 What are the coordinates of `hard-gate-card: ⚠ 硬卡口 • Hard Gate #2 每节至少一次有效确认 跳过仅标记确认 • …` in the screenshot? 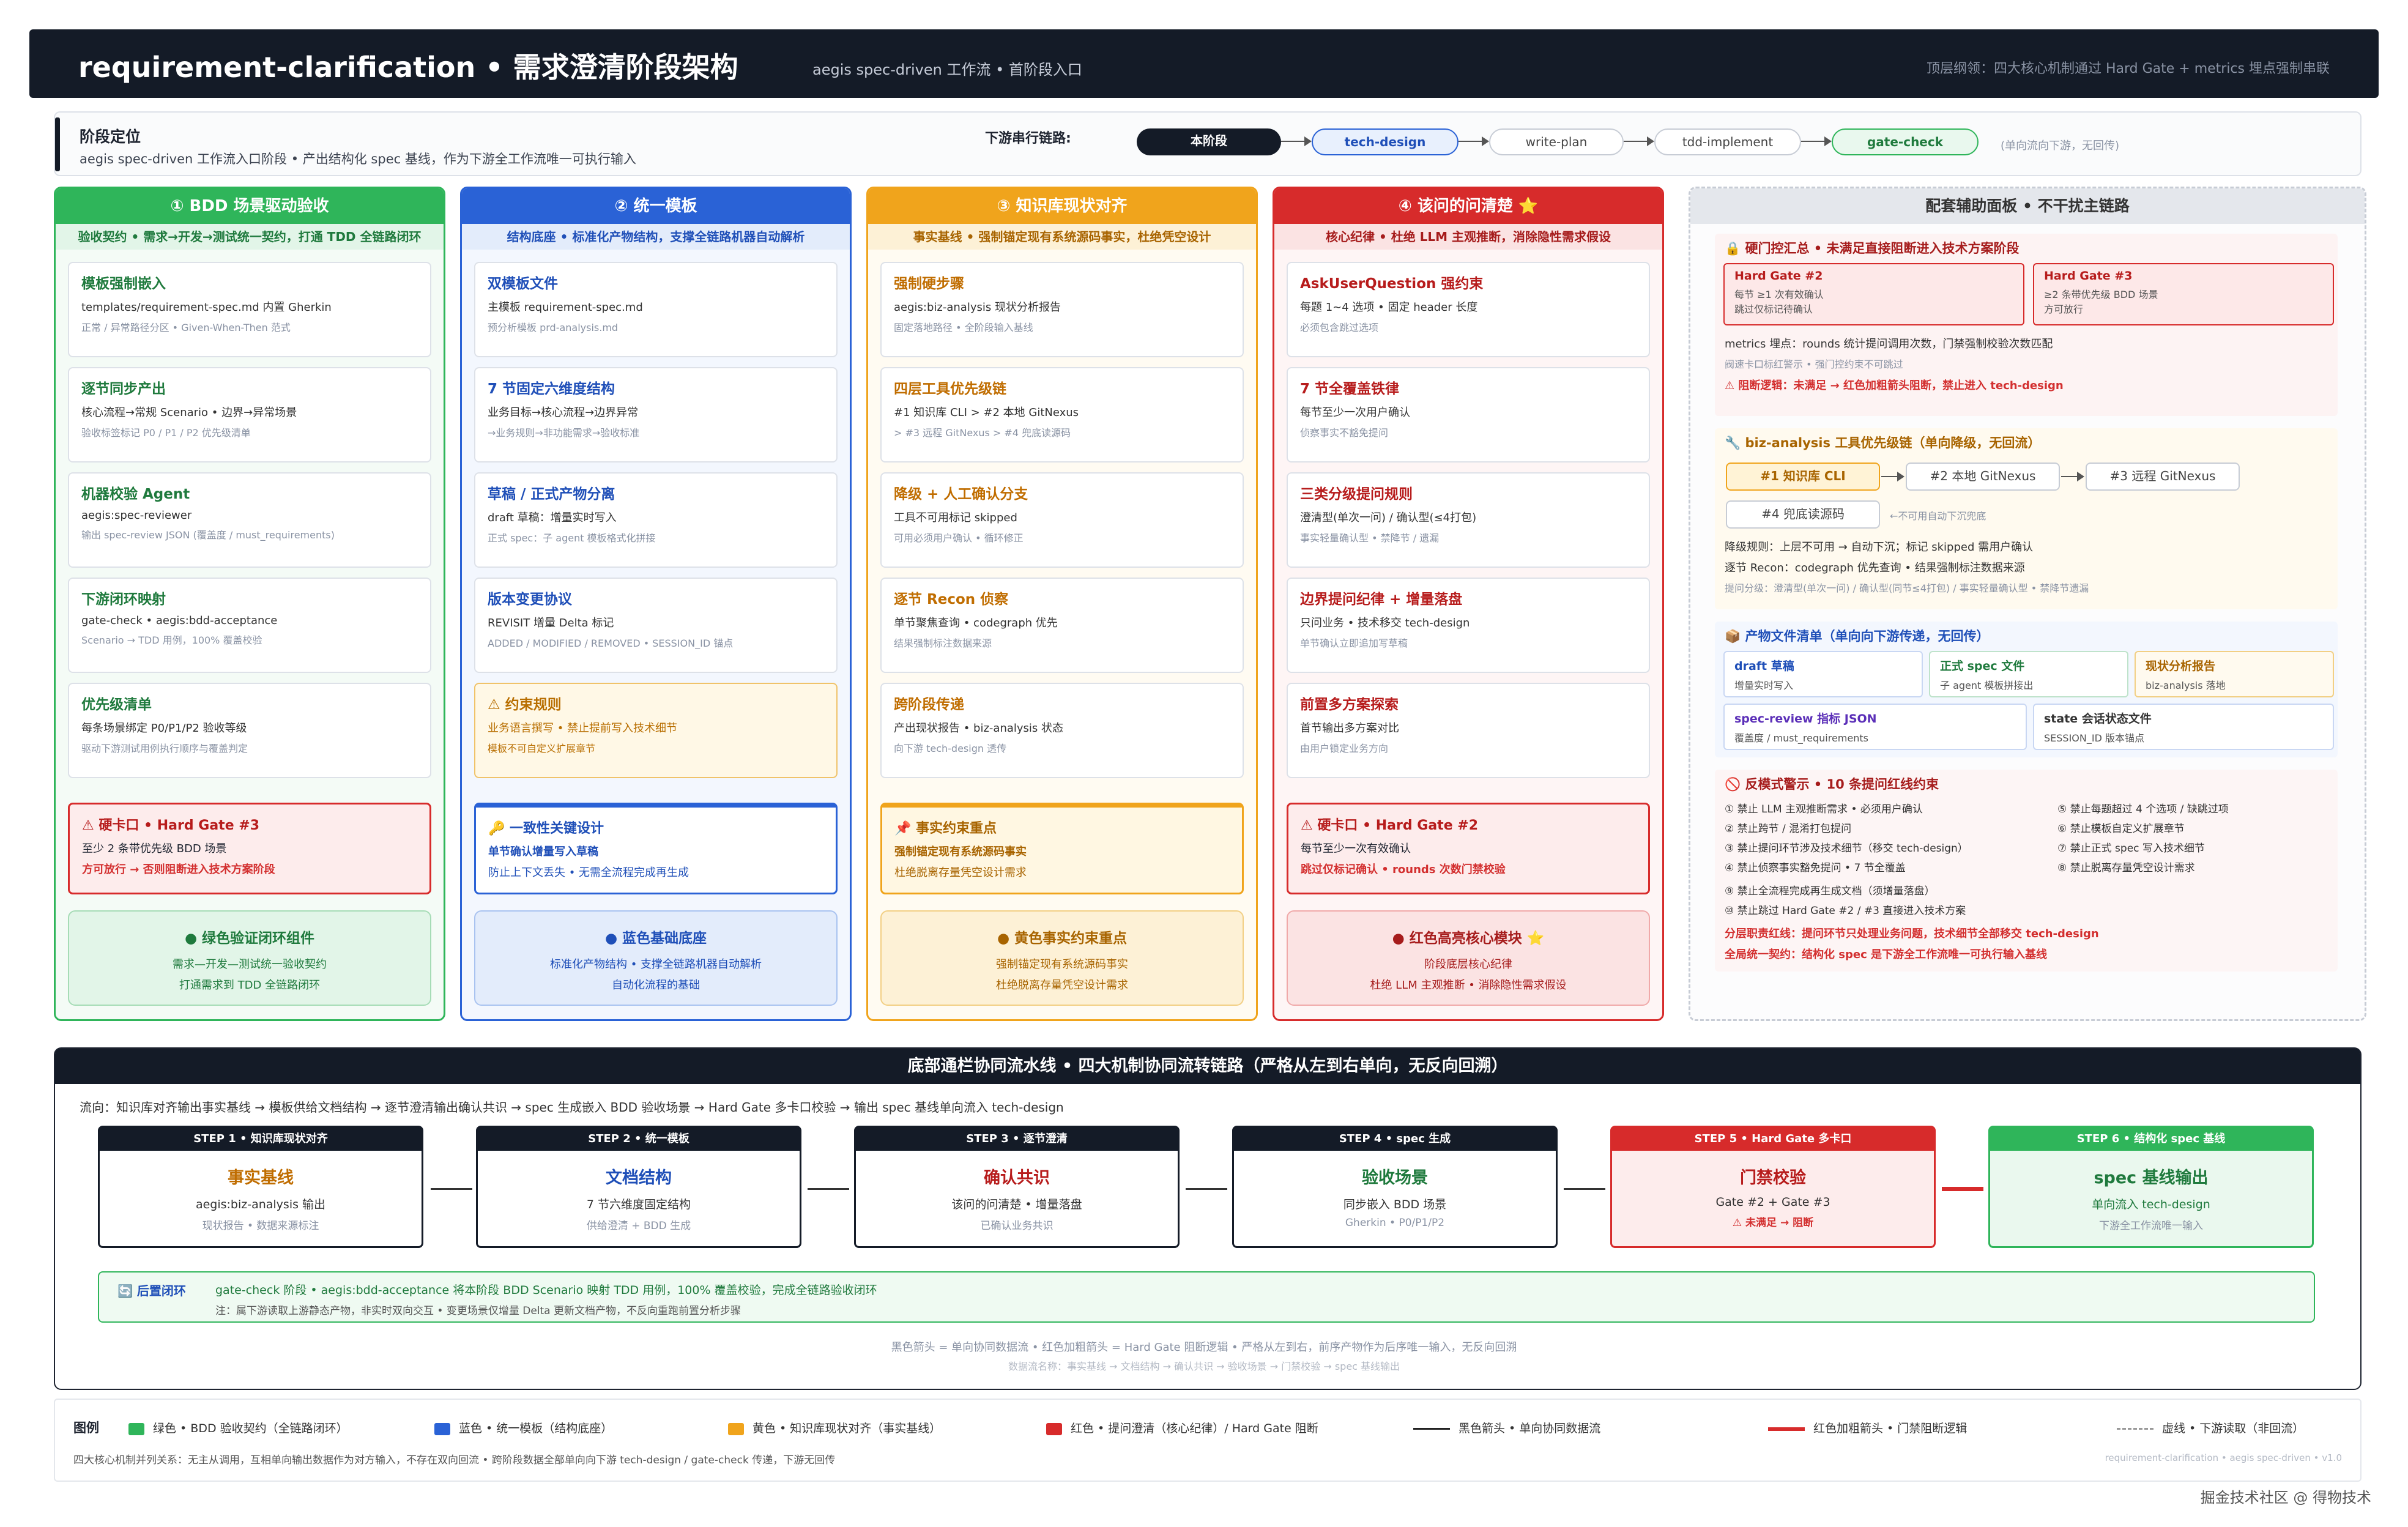 It's located at (1468, 848).